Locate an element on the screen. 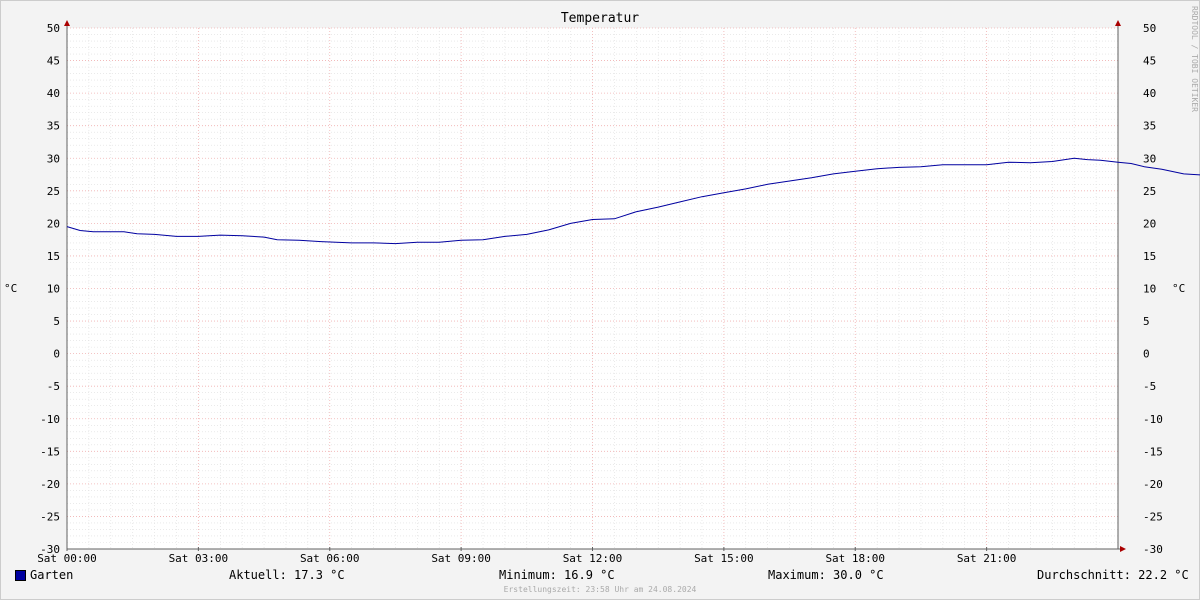 This screenshot has height=600, width=1200. y-tick-label-left: -10 is located at coordinates (50, 419).